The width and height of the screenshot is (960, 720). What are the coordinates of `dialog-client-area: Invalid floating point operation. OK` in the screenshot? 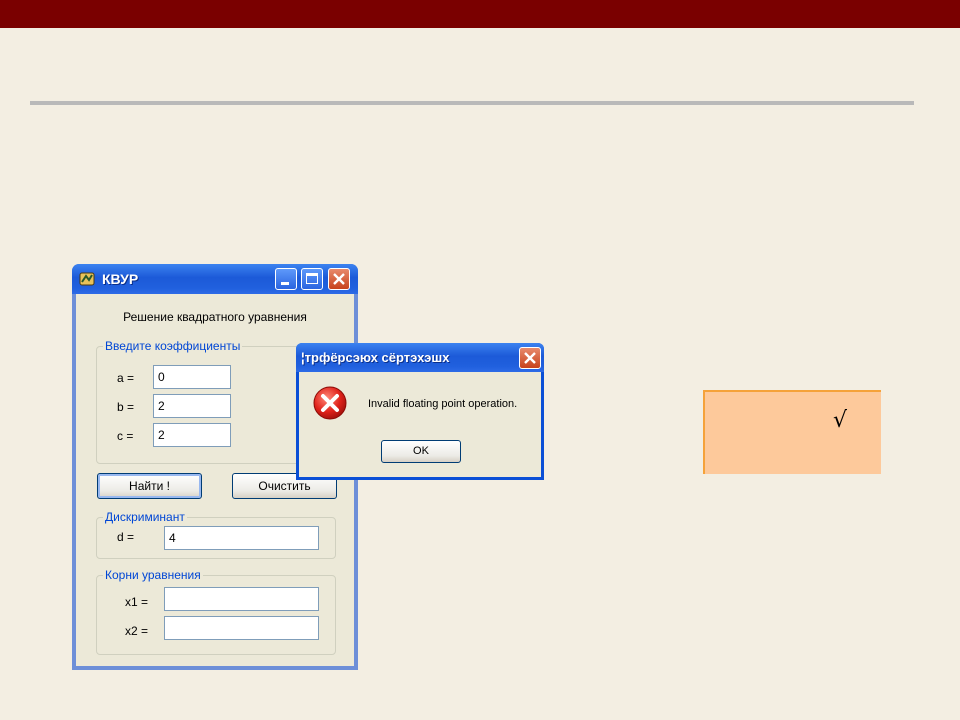 It's located at (420, 424).